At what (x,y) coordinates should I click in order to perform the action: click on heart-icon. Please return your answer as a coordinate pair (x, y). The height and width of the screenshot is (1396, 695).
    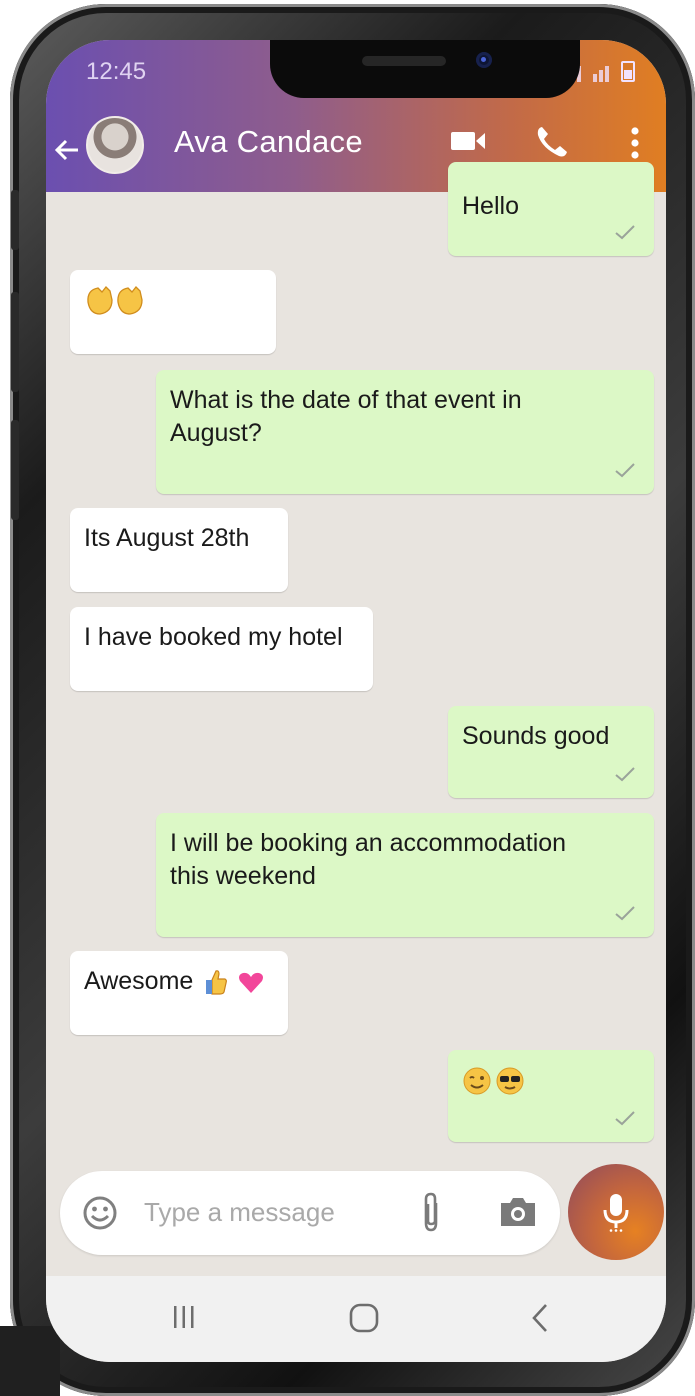
    Looking at the image, I should click on (251, 983).